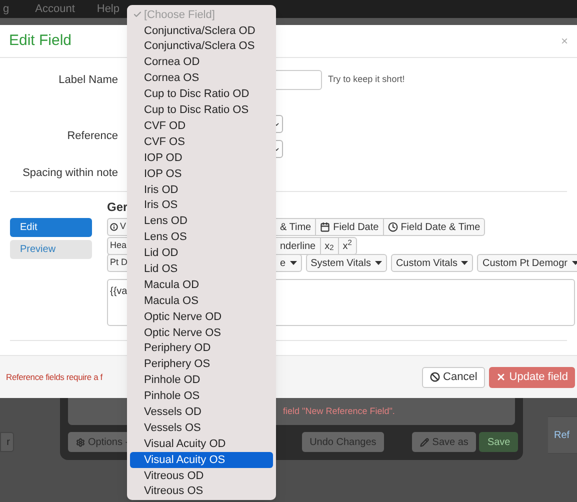 The image size is (577, 502). What do you see at coordinates (201, 269) in the screenshot?
I see `menu-item: Lid OS` at bounding box center [201, 269].